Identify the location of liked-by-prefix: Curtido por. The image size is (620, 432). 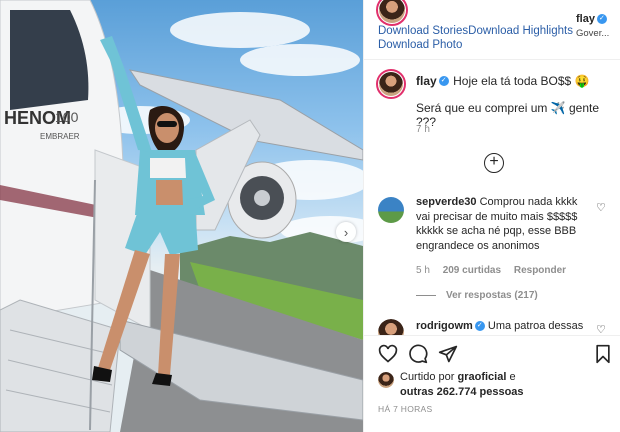
(427, 377).